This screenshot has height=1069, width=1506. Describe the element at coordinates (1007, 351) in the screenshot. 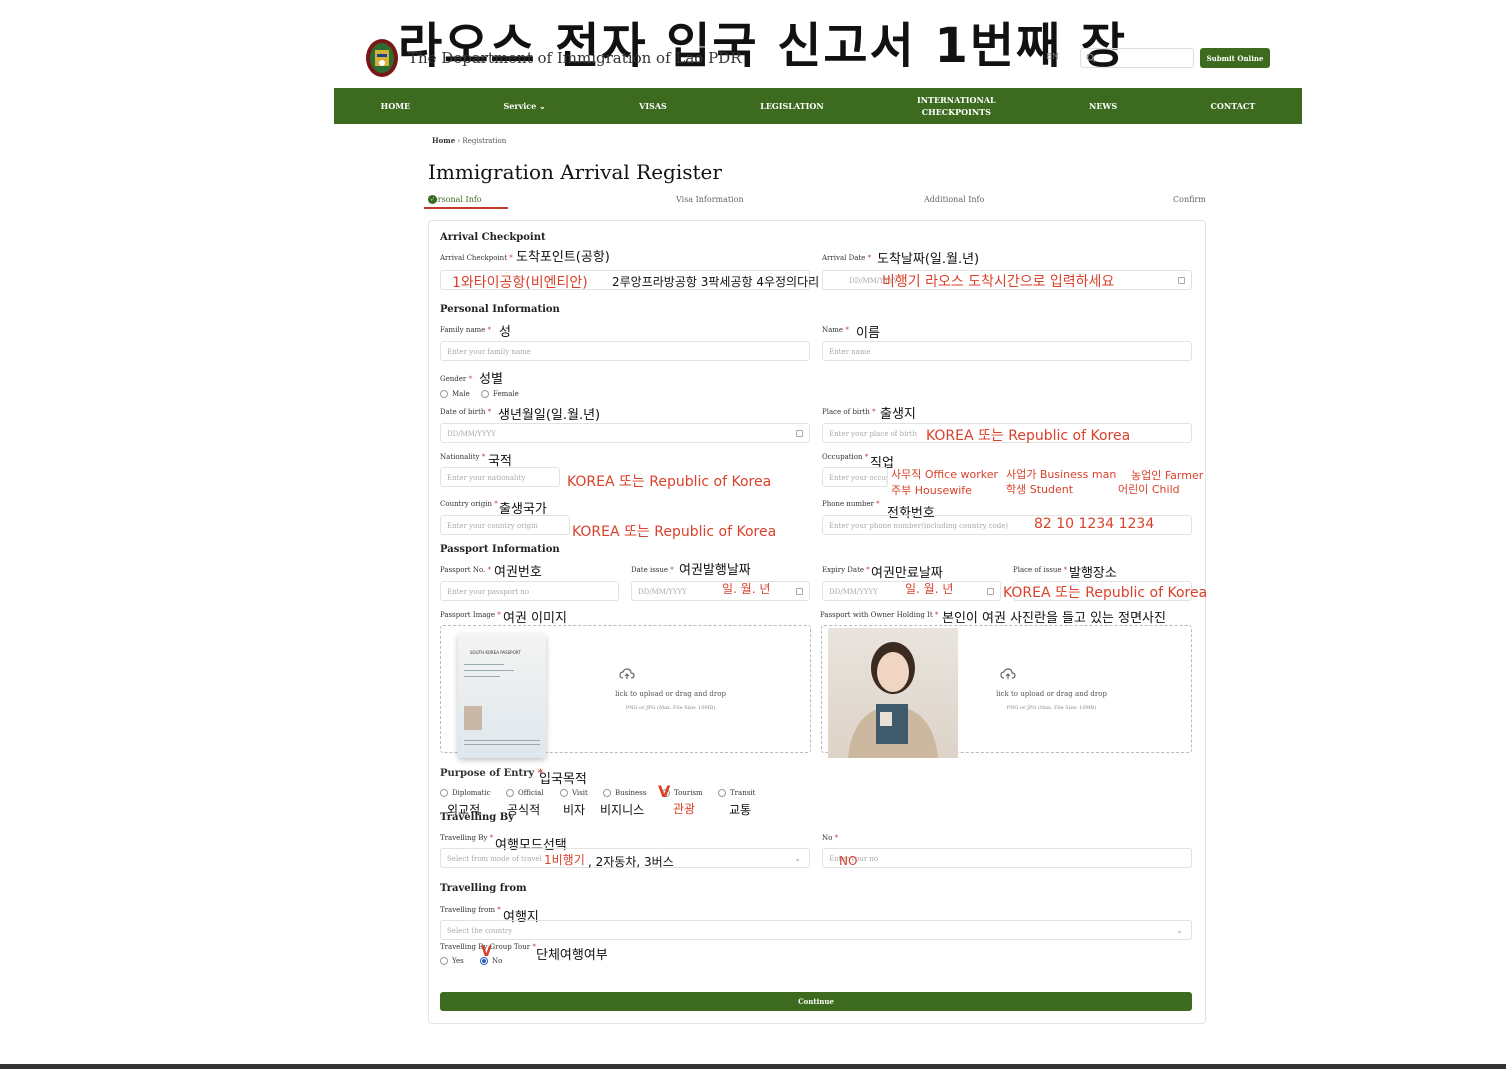

I see `name-input: Enter name` at that location.